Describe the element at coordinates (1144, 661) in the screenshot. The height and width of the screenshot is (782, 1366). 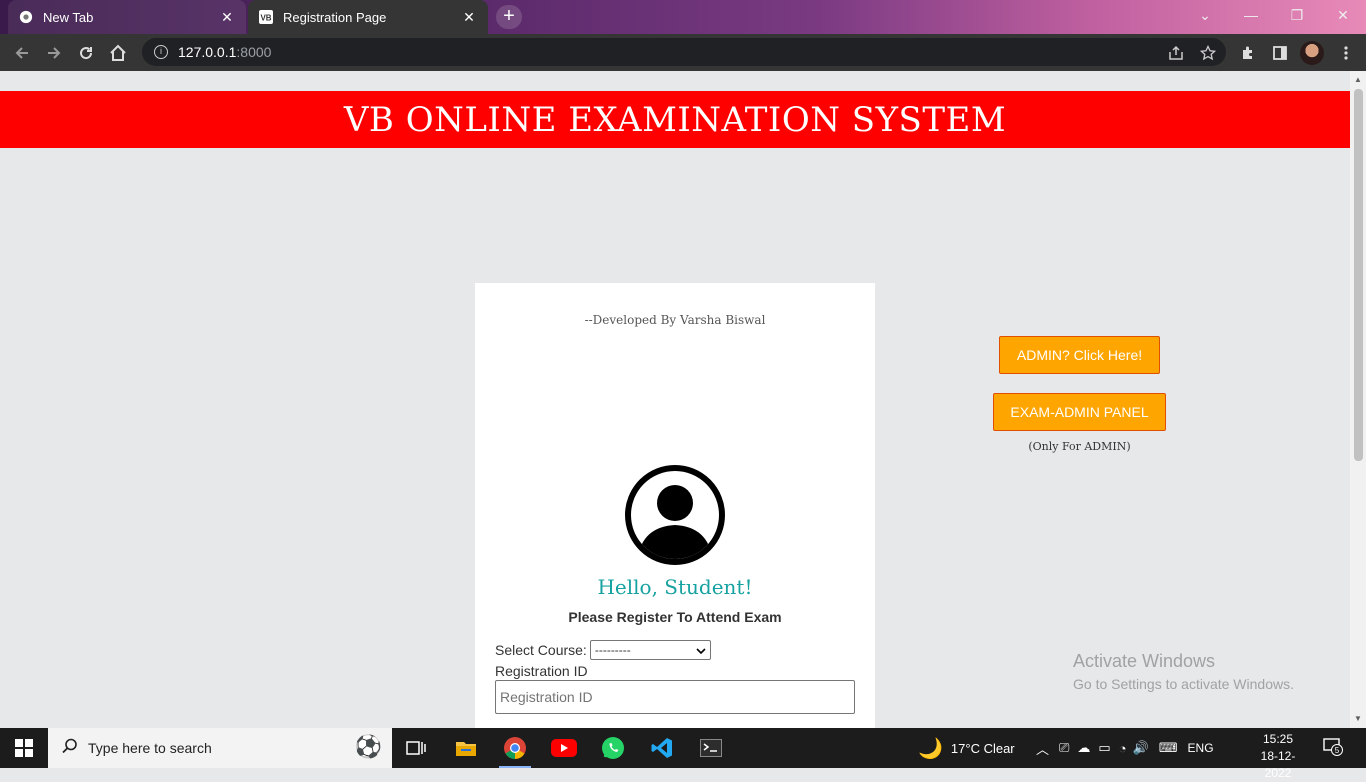
I see `watermark-title: Activate Windows` at that location.